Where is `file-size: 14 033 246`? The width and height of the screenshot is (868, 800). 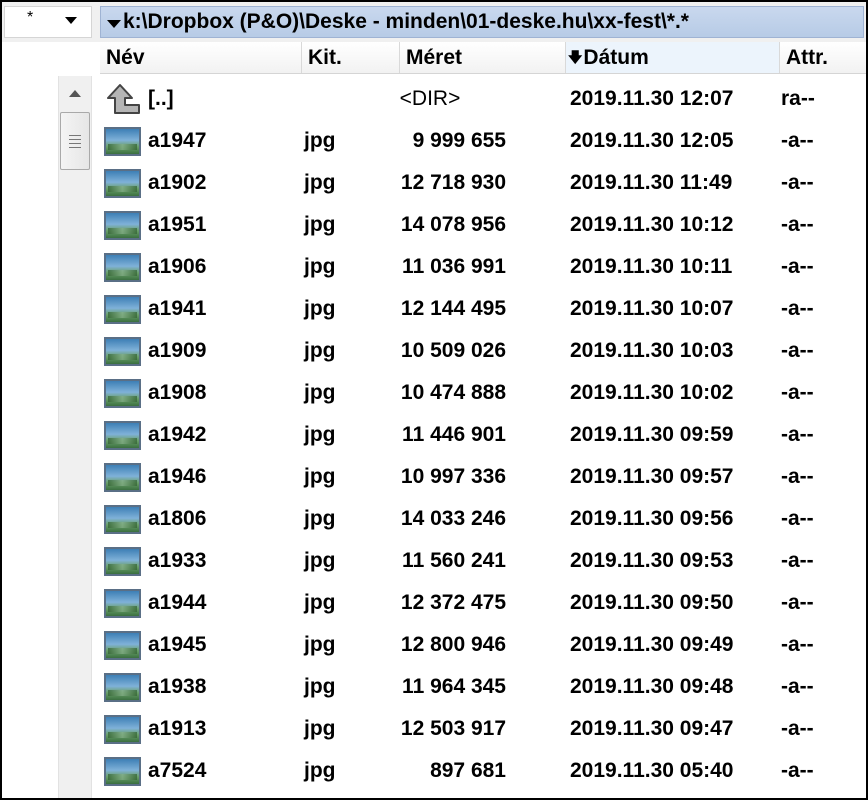
file-size: 14 033 246 is located at coordinates (453, 518).